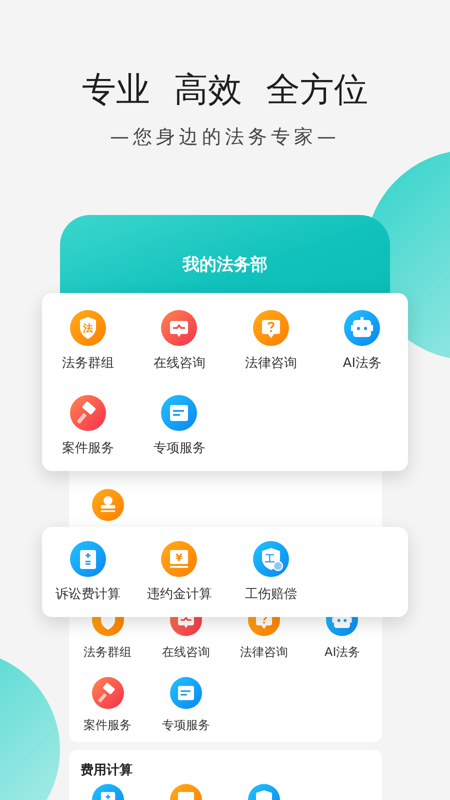  What do you see at coordinates (108, 505) in the screenshot?
I see `stamp-icon` at bounding box center [108, 505].